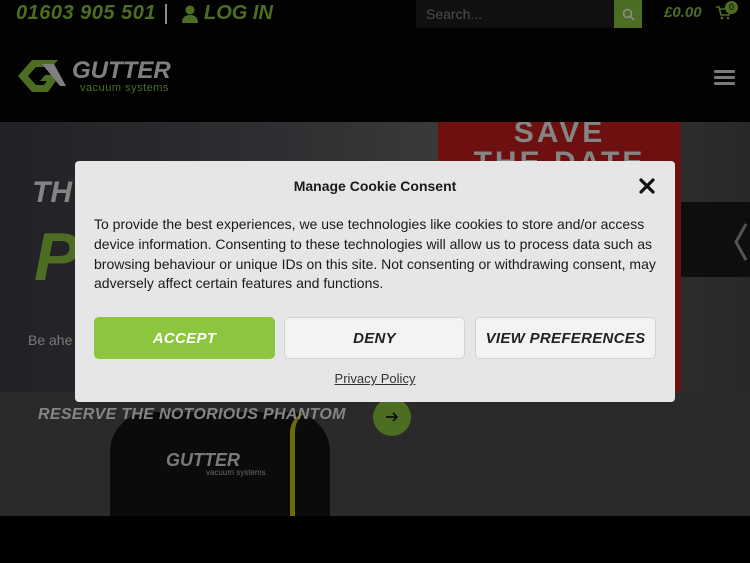  What do you see at coordinates (375, 378) in the screenshot?
I see `privacy-policy-link: Privacy Policy` at bounding box center [375, 378].